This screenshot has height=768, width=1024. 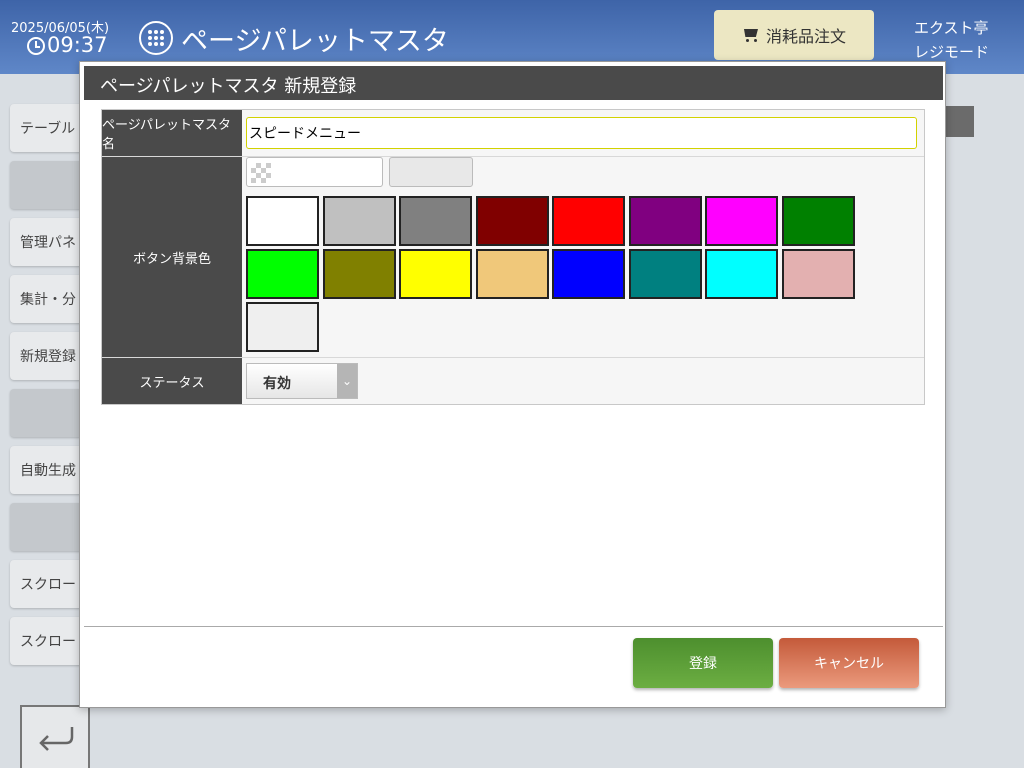 I want to click on status-value: 有効, so click(x=277, y=384).